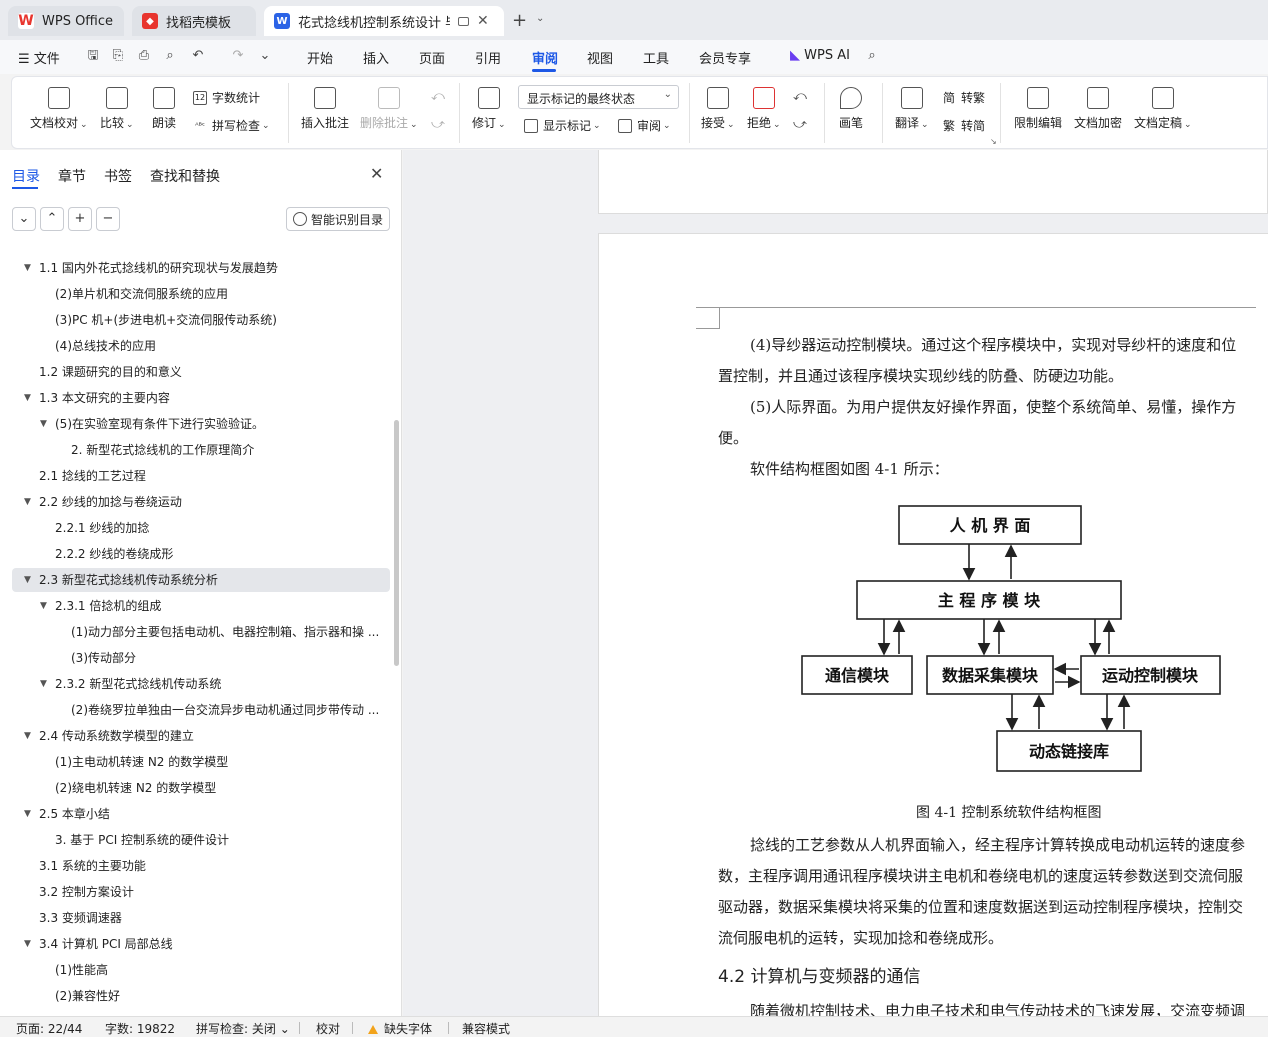 The height and width of the screenshot is (1037, 1268). I want to click on show-markup-button: 显示标记 ⌄, so click(562, 125).